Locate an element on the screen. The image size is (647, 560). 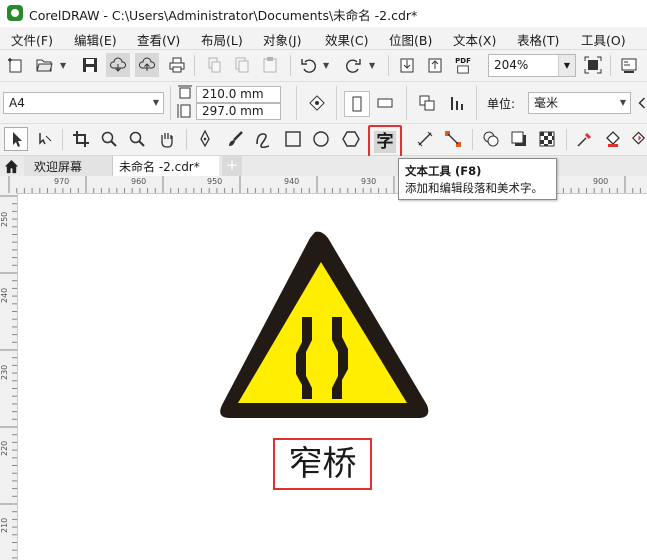
ellipse-tool-icon is located at coordinates (321, 139).